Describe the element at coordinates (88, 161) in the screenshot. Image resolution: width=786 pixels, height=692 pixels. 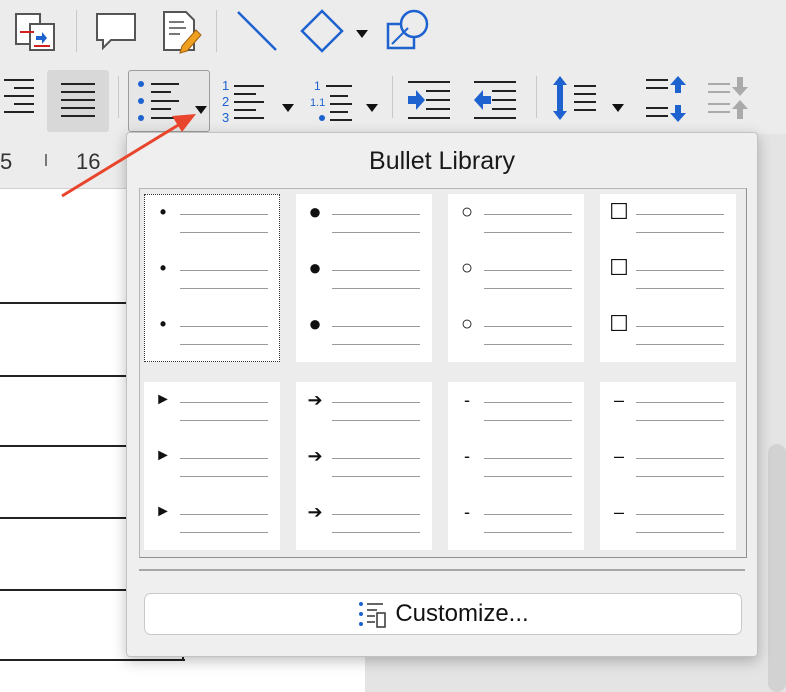
I see `ruler-number: 16` at that location.